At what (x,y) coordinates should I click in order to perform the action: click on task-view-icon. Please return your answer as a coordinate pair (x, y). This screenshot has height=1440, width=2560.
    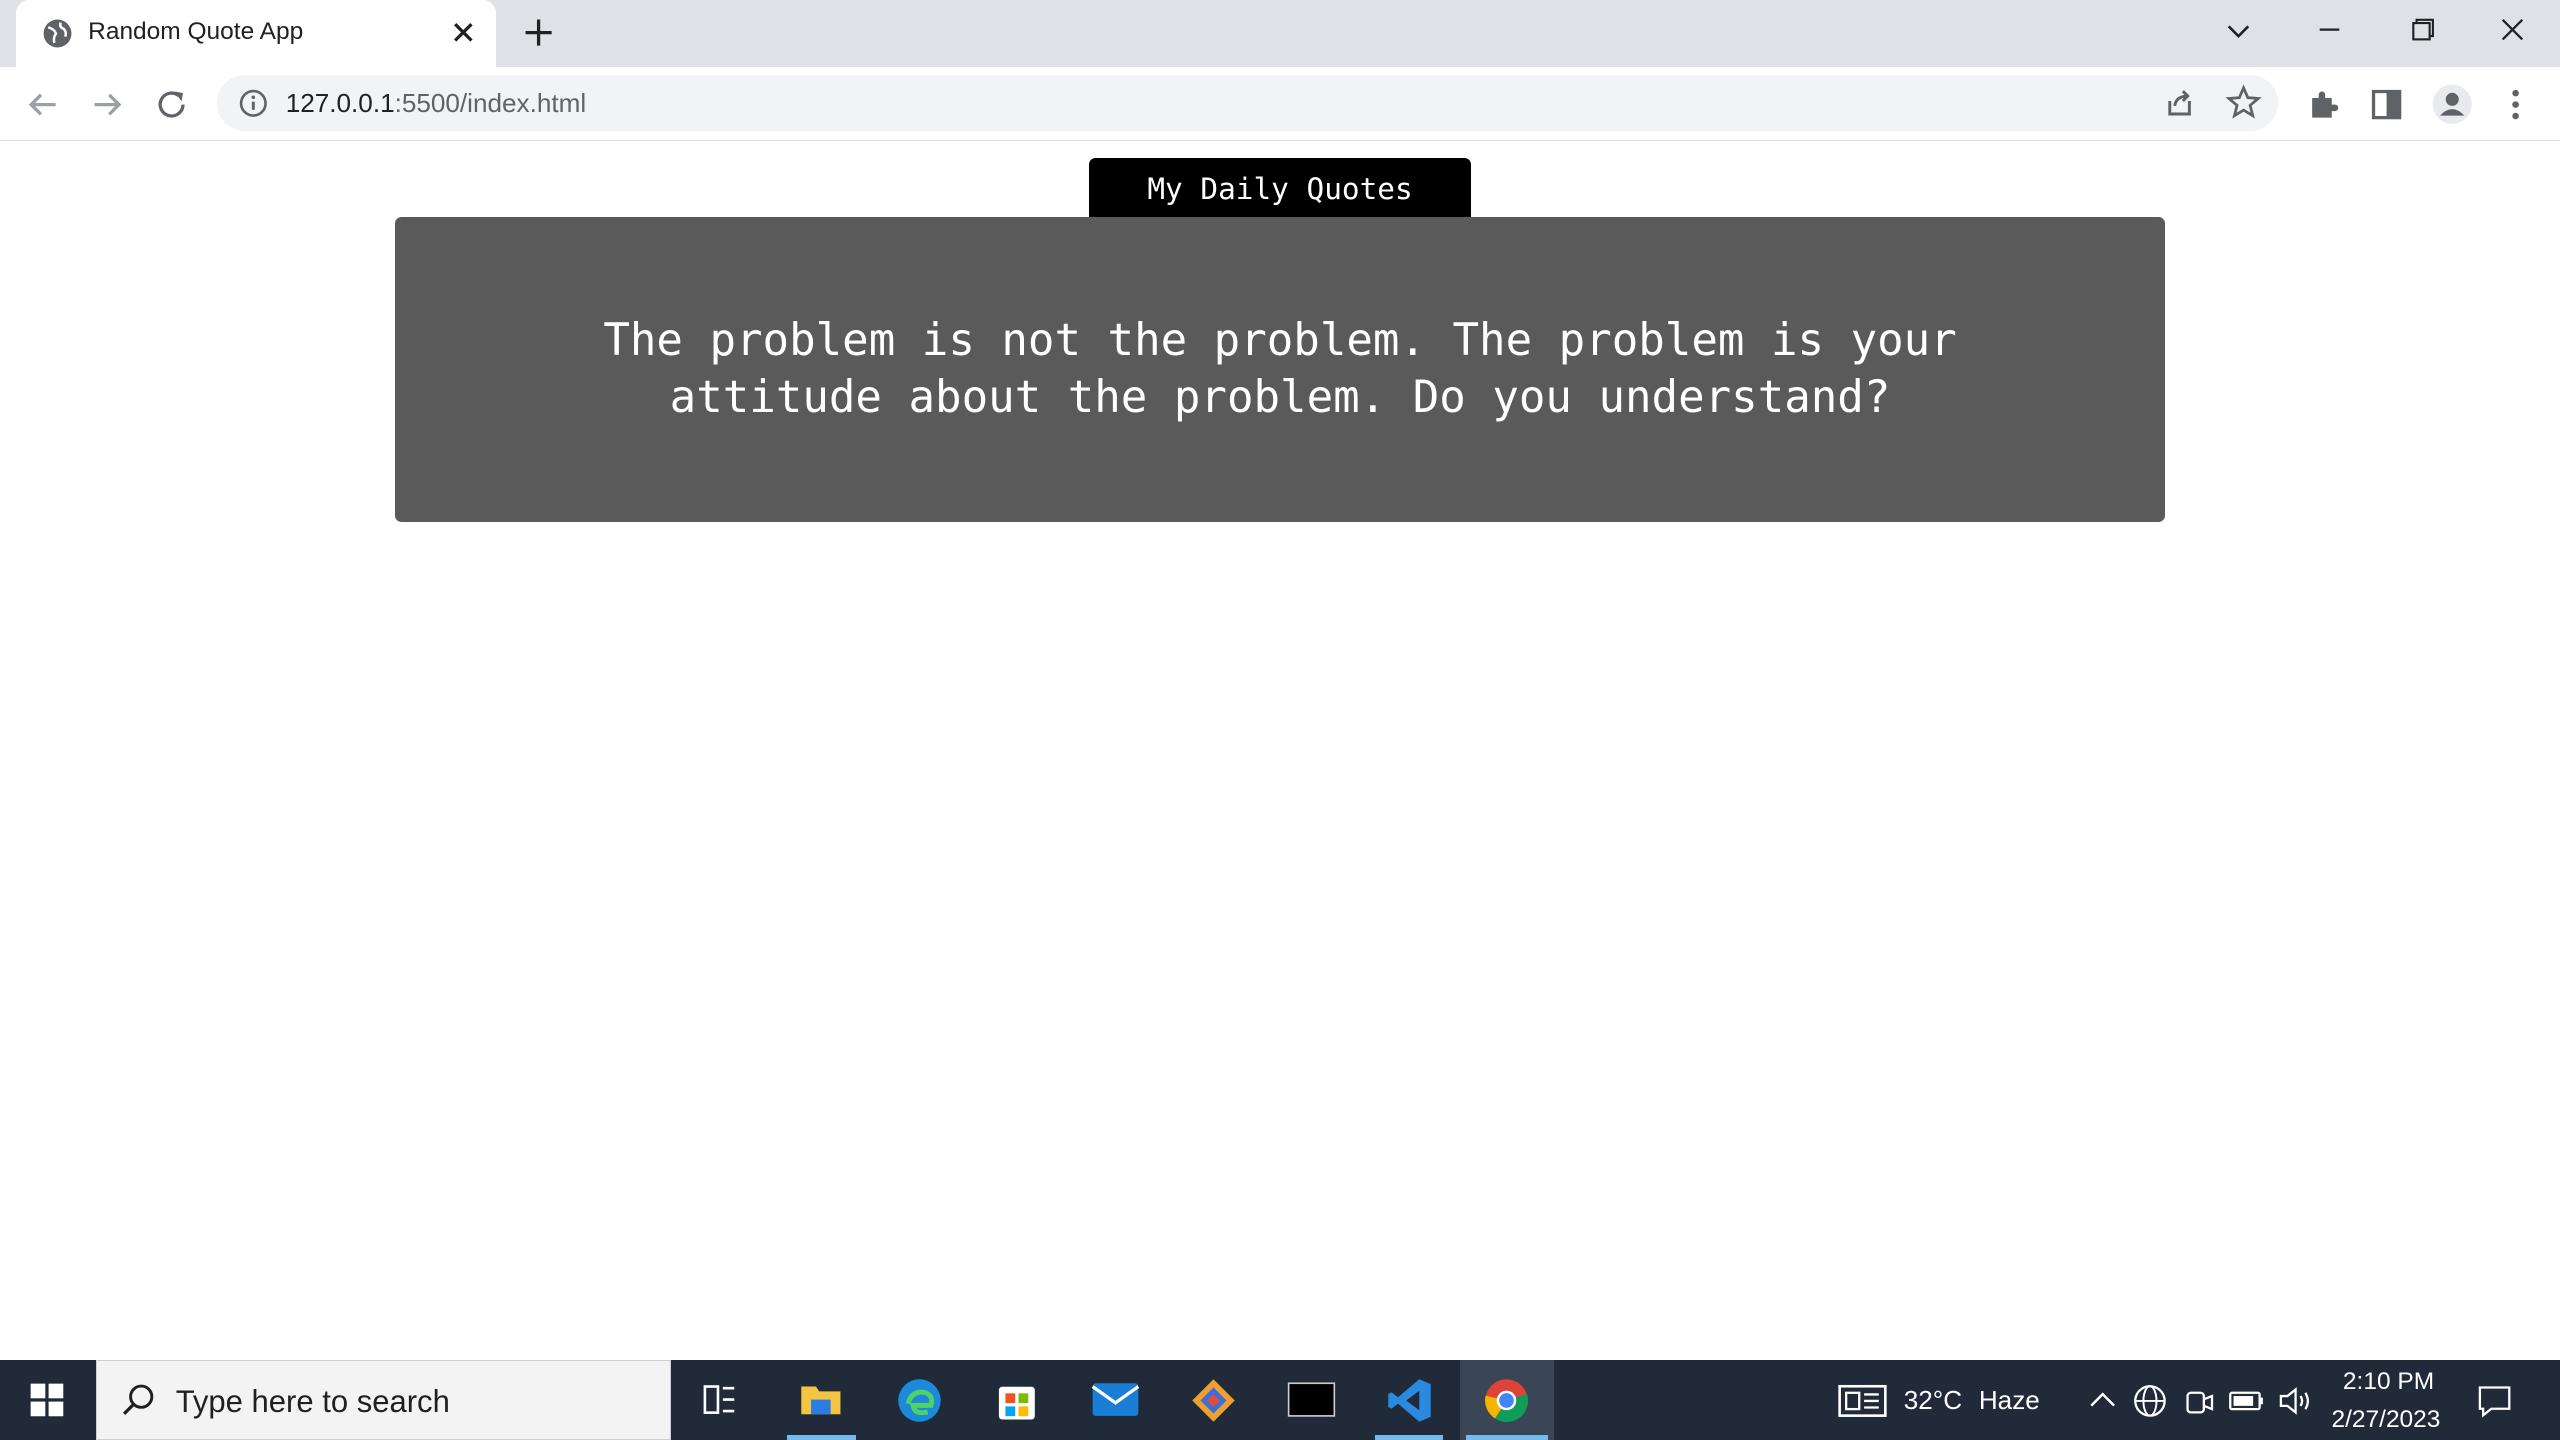
    Looking at the image, I should click on (719, 1400).